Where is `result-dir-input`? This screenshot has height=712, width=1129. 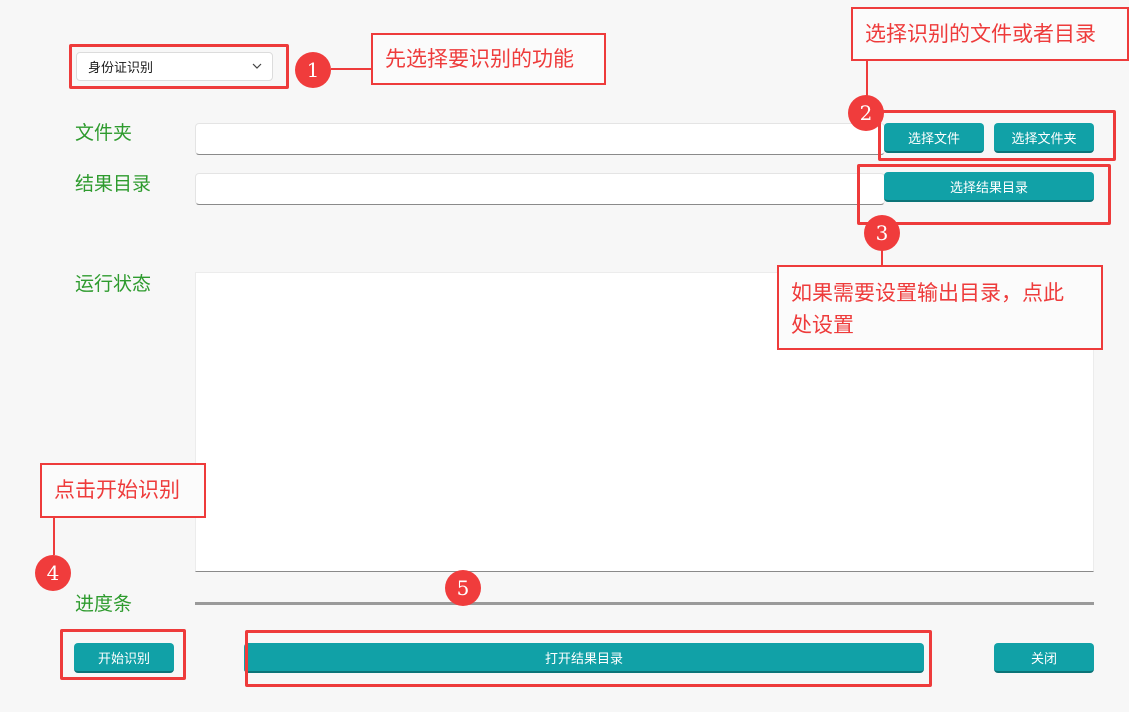 result-dir-input is located at coordinates (540, 189).